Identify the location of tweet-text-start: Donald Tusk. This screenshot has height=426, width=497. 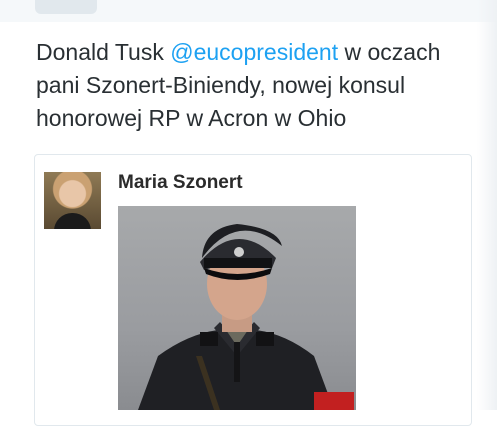
(103, 52).